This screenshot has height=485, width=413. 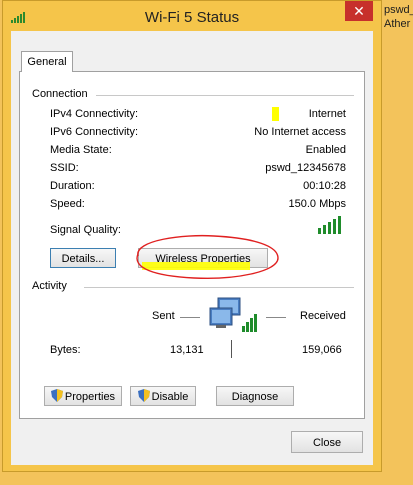 I want to click on sent-label: Sent, so click(x=163, y=316).